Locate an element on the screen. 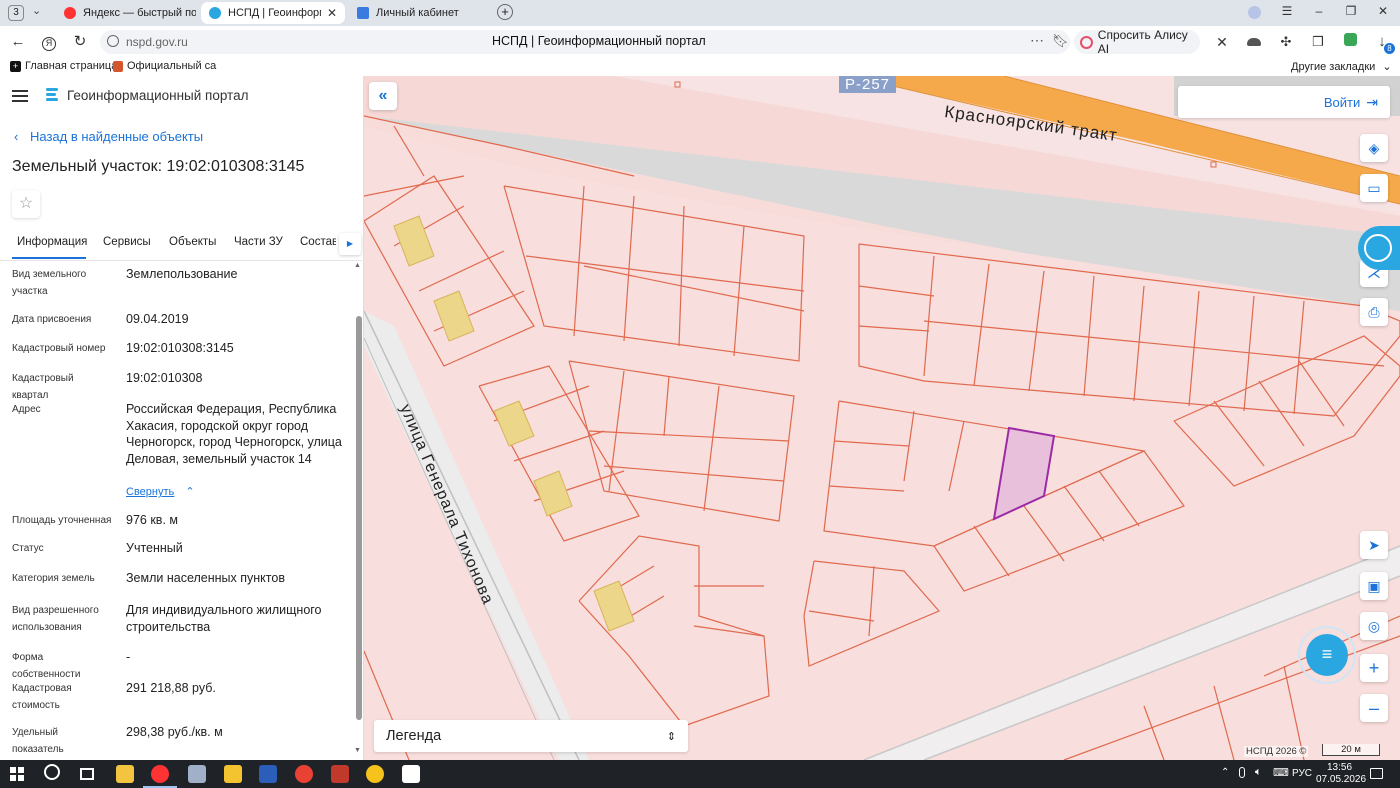 The width and height of the screenshot is (1400, 788). tab-yandex: Яндекс — быстрый поиск is located at coordinates (126, 13).